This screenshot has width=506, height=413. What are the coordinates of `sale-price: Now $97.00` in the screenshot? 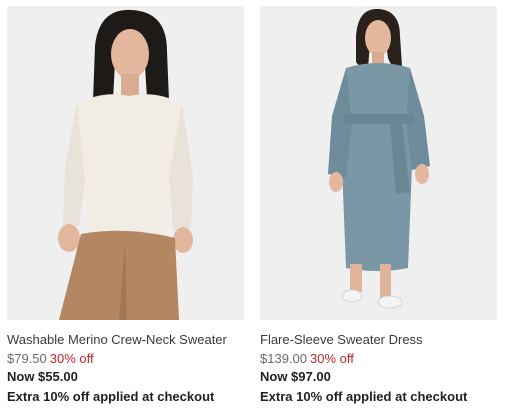 It's located at (295, 376).